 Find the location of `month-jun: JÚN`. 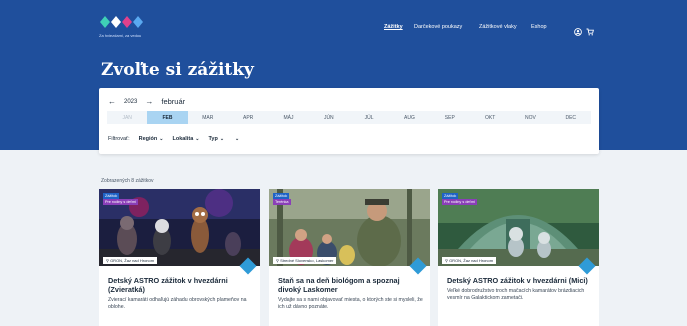

month-jun: JÚN is located at coordinates (329, 117).